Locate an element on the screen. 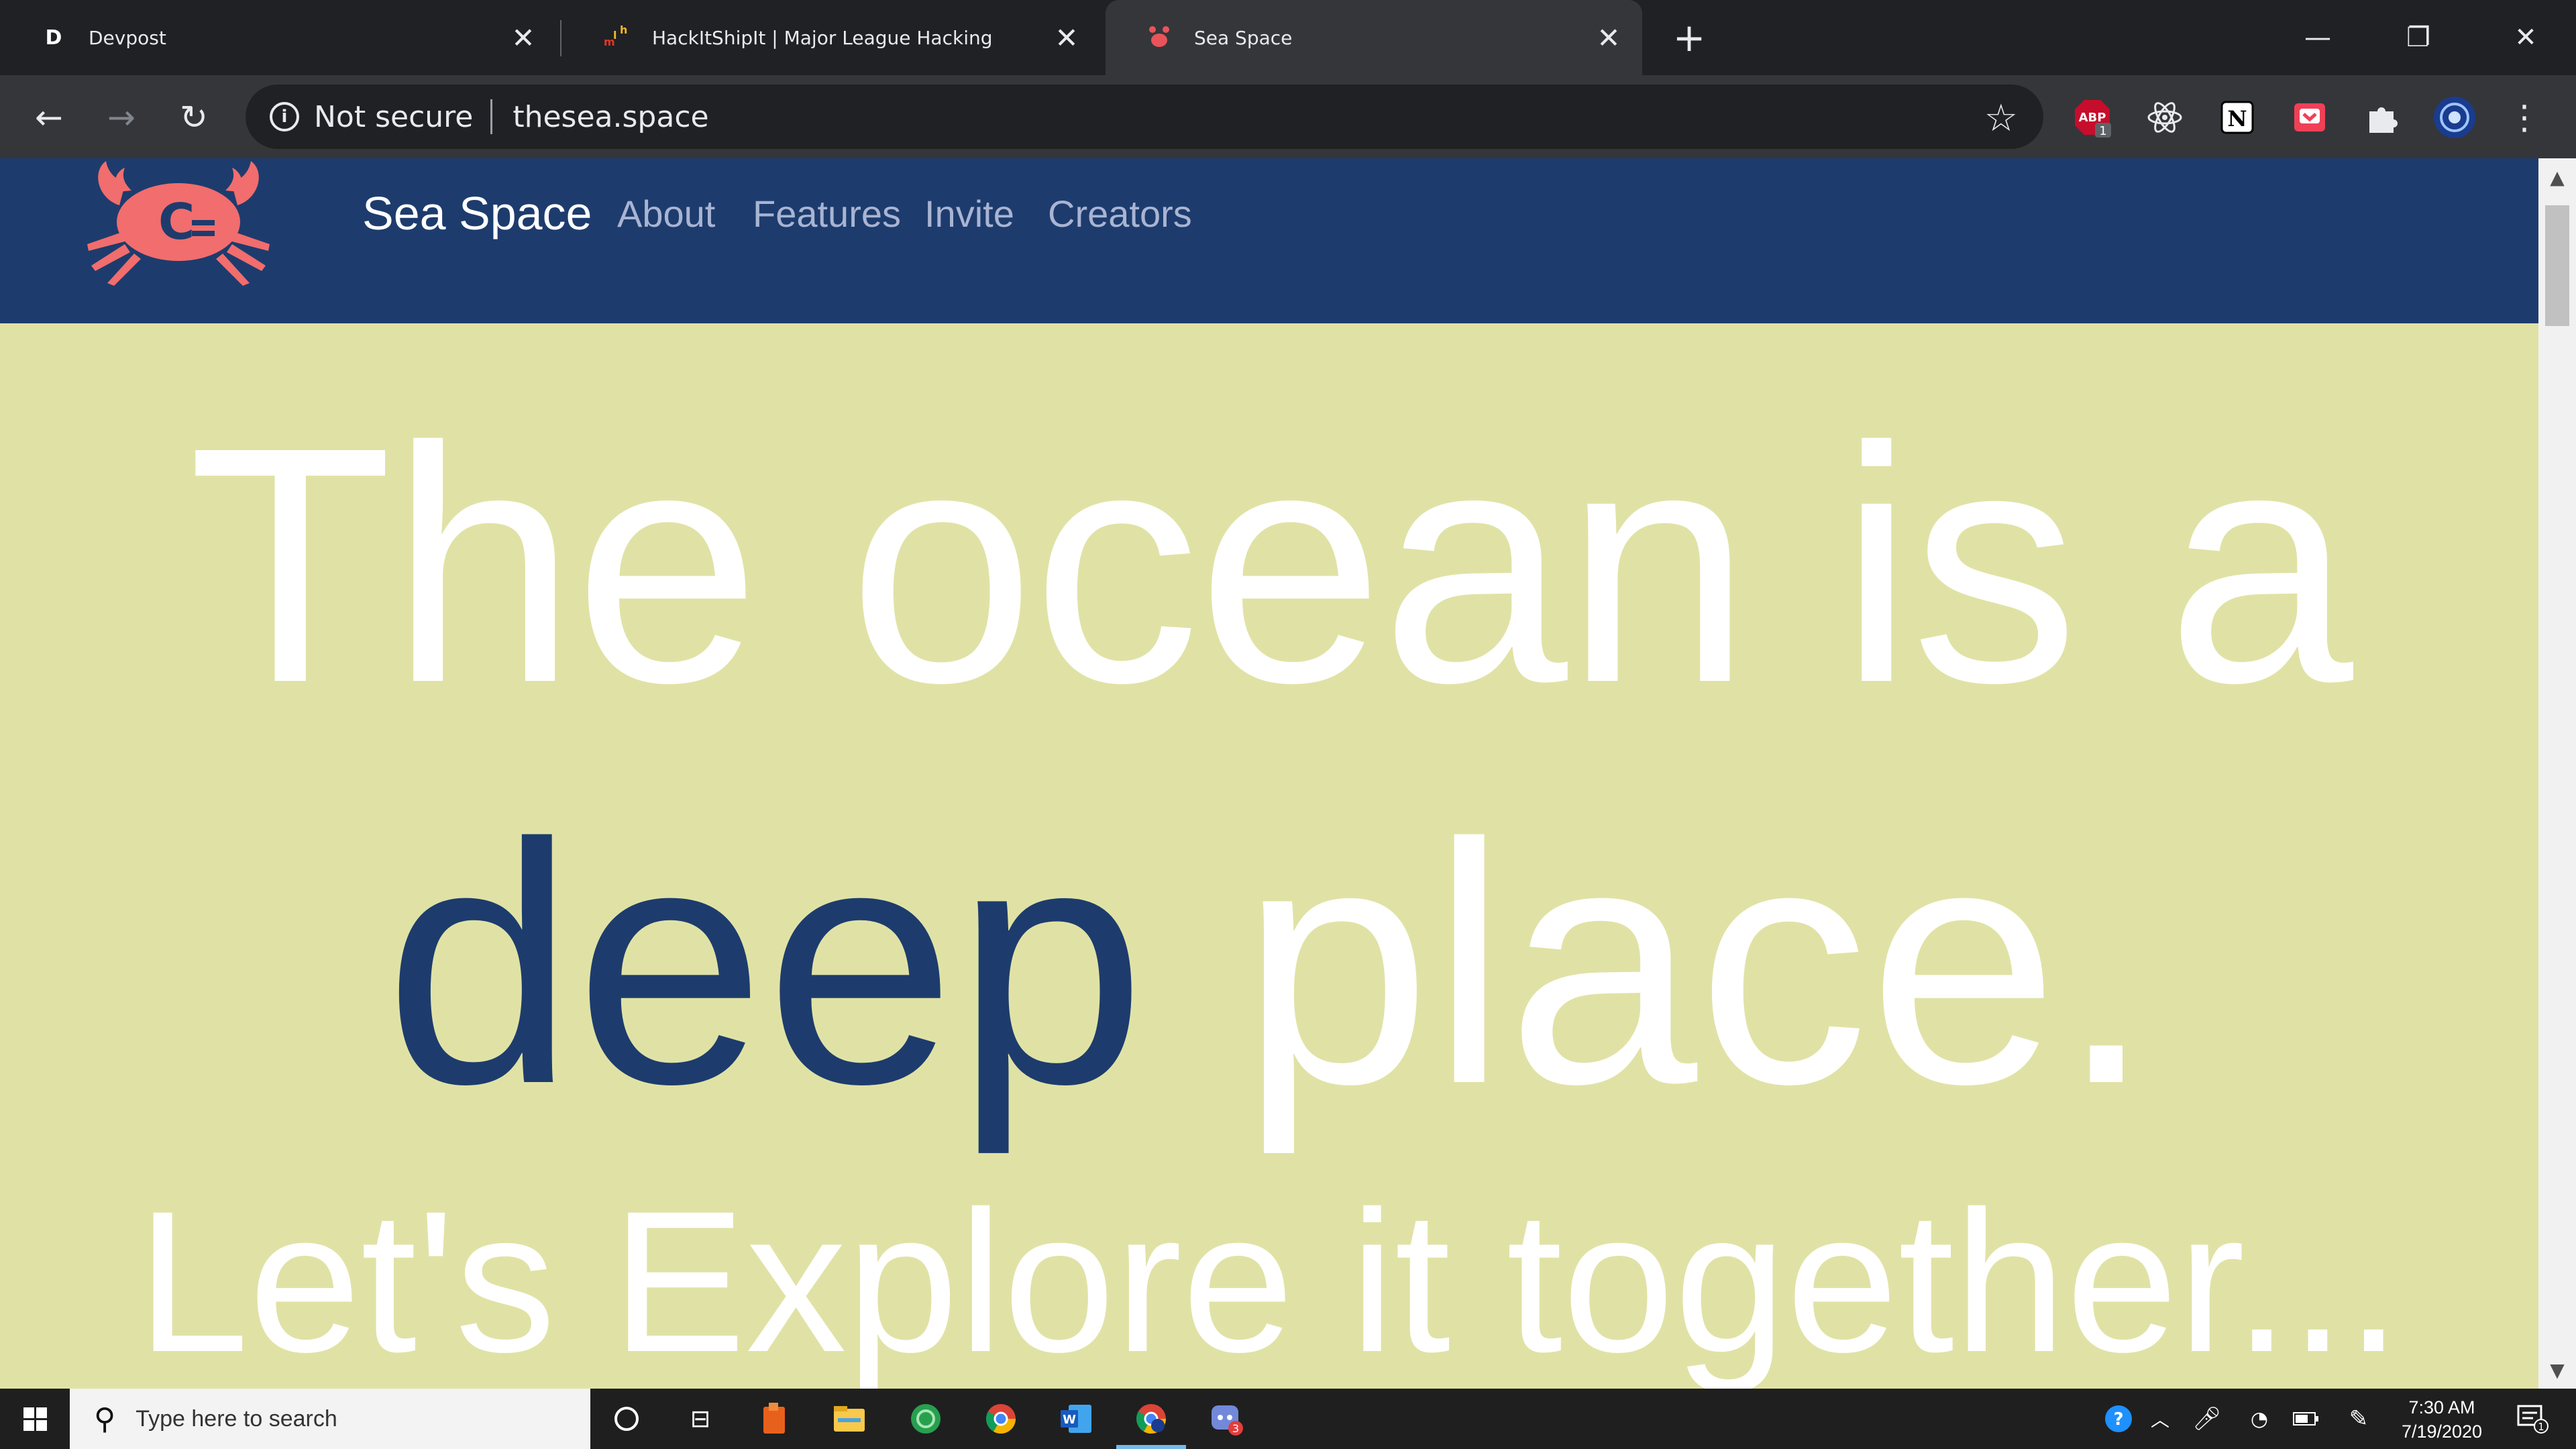 This screenshot has height=1449, width=2576. address-bar: i Not secure thesea.space ☆ is located at coordinates (1144, 117).